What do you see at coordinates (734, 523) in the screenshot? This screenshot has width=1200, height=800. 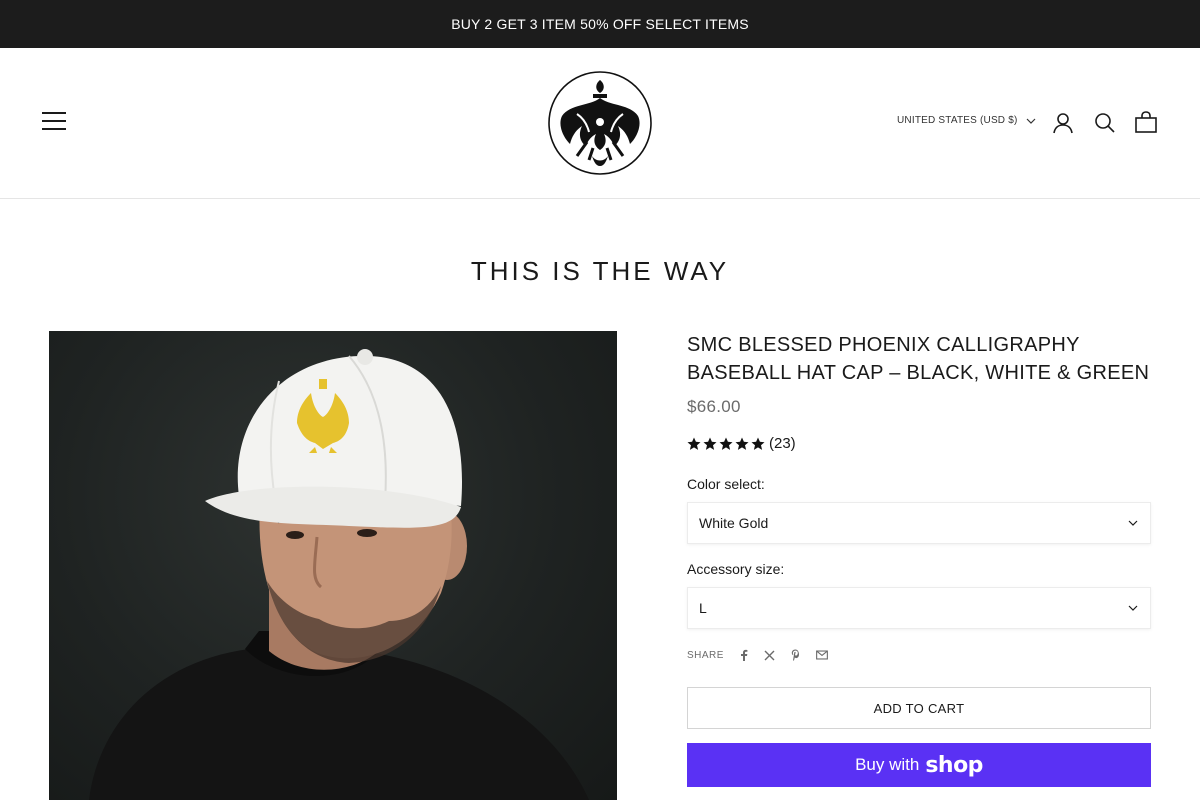 I see `color-select-value: White Gold` at bounding box center [734, 523].